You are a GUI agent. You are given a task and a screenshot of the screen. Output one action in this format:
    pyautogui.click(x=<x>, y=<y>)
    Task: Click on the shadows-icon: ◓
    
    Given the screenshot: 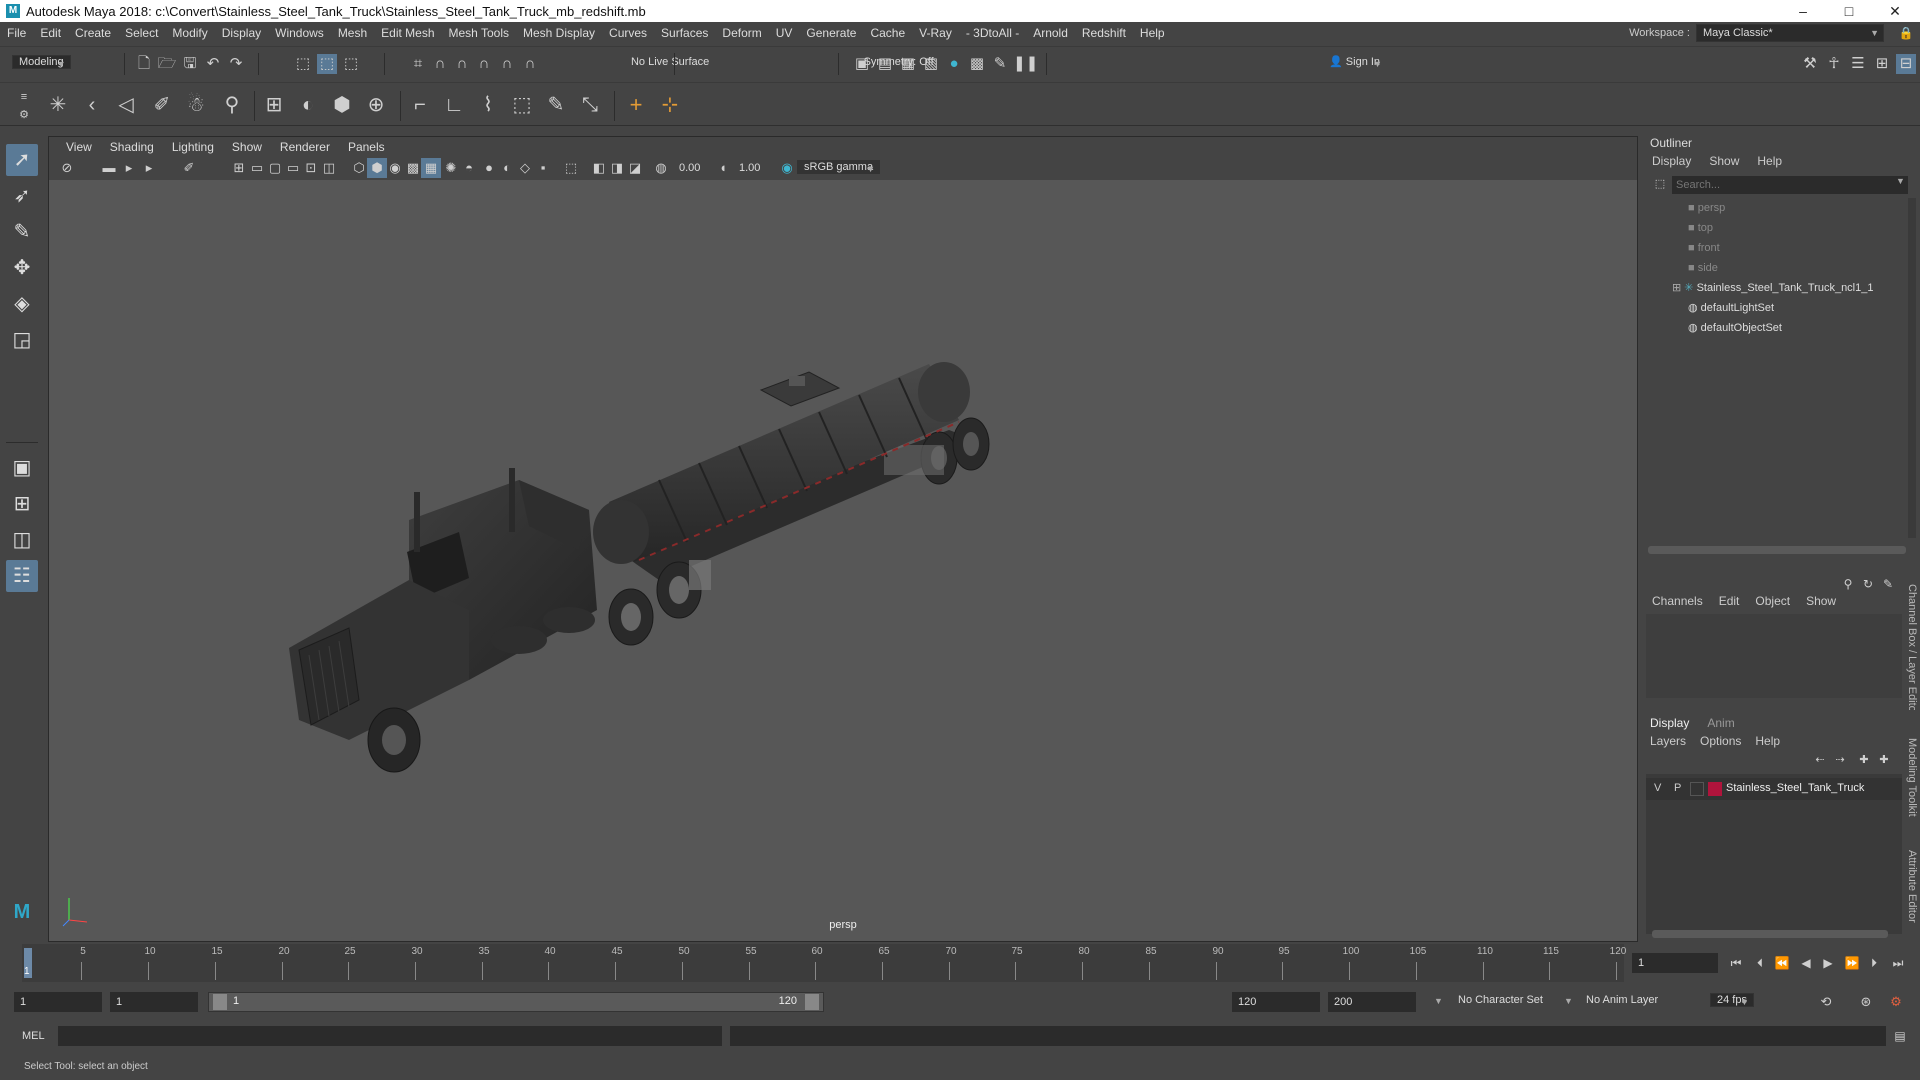 What is the action you would take?
    pyautogui.click(x=469, y=168)
    